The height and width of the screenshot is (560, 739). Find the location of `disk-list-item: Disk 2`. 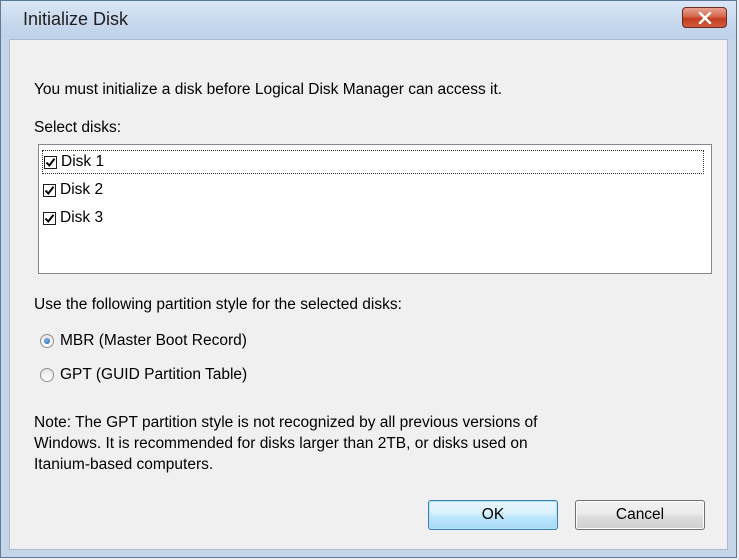

disk-list-item: Disk 2 is located at coordinates (72, 190).